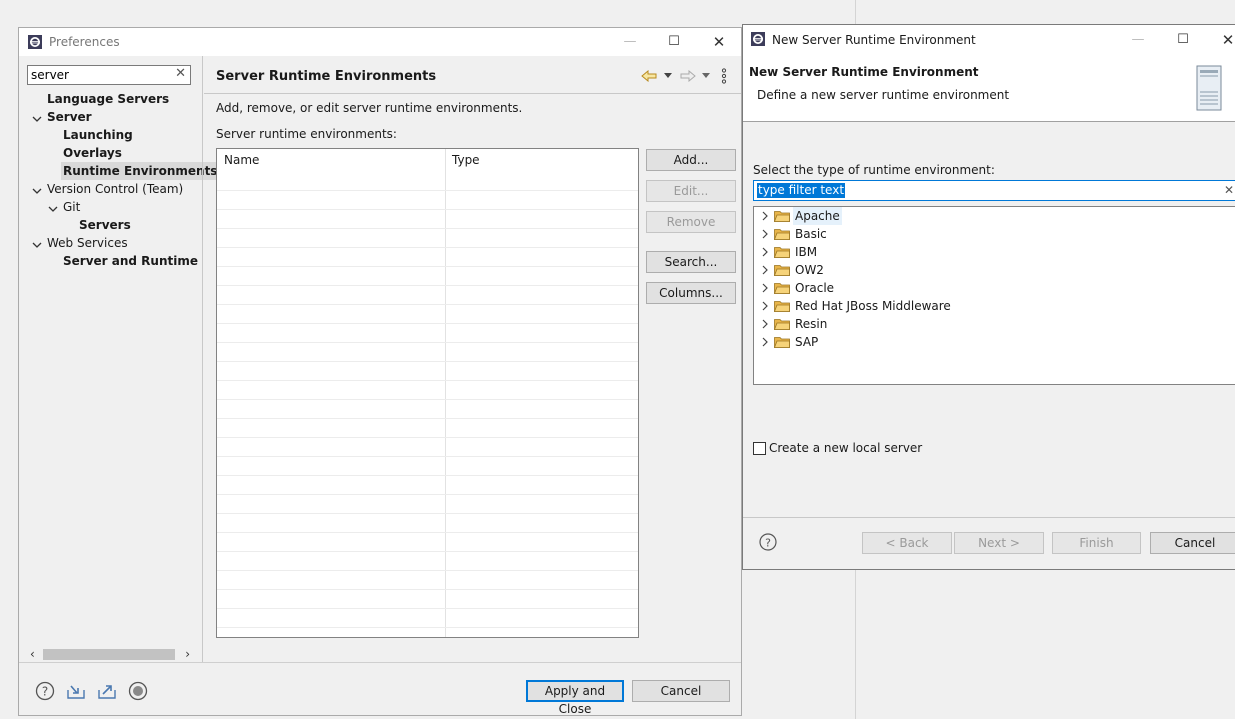  I want to click on preferences-filter-input, so click(101, 75).